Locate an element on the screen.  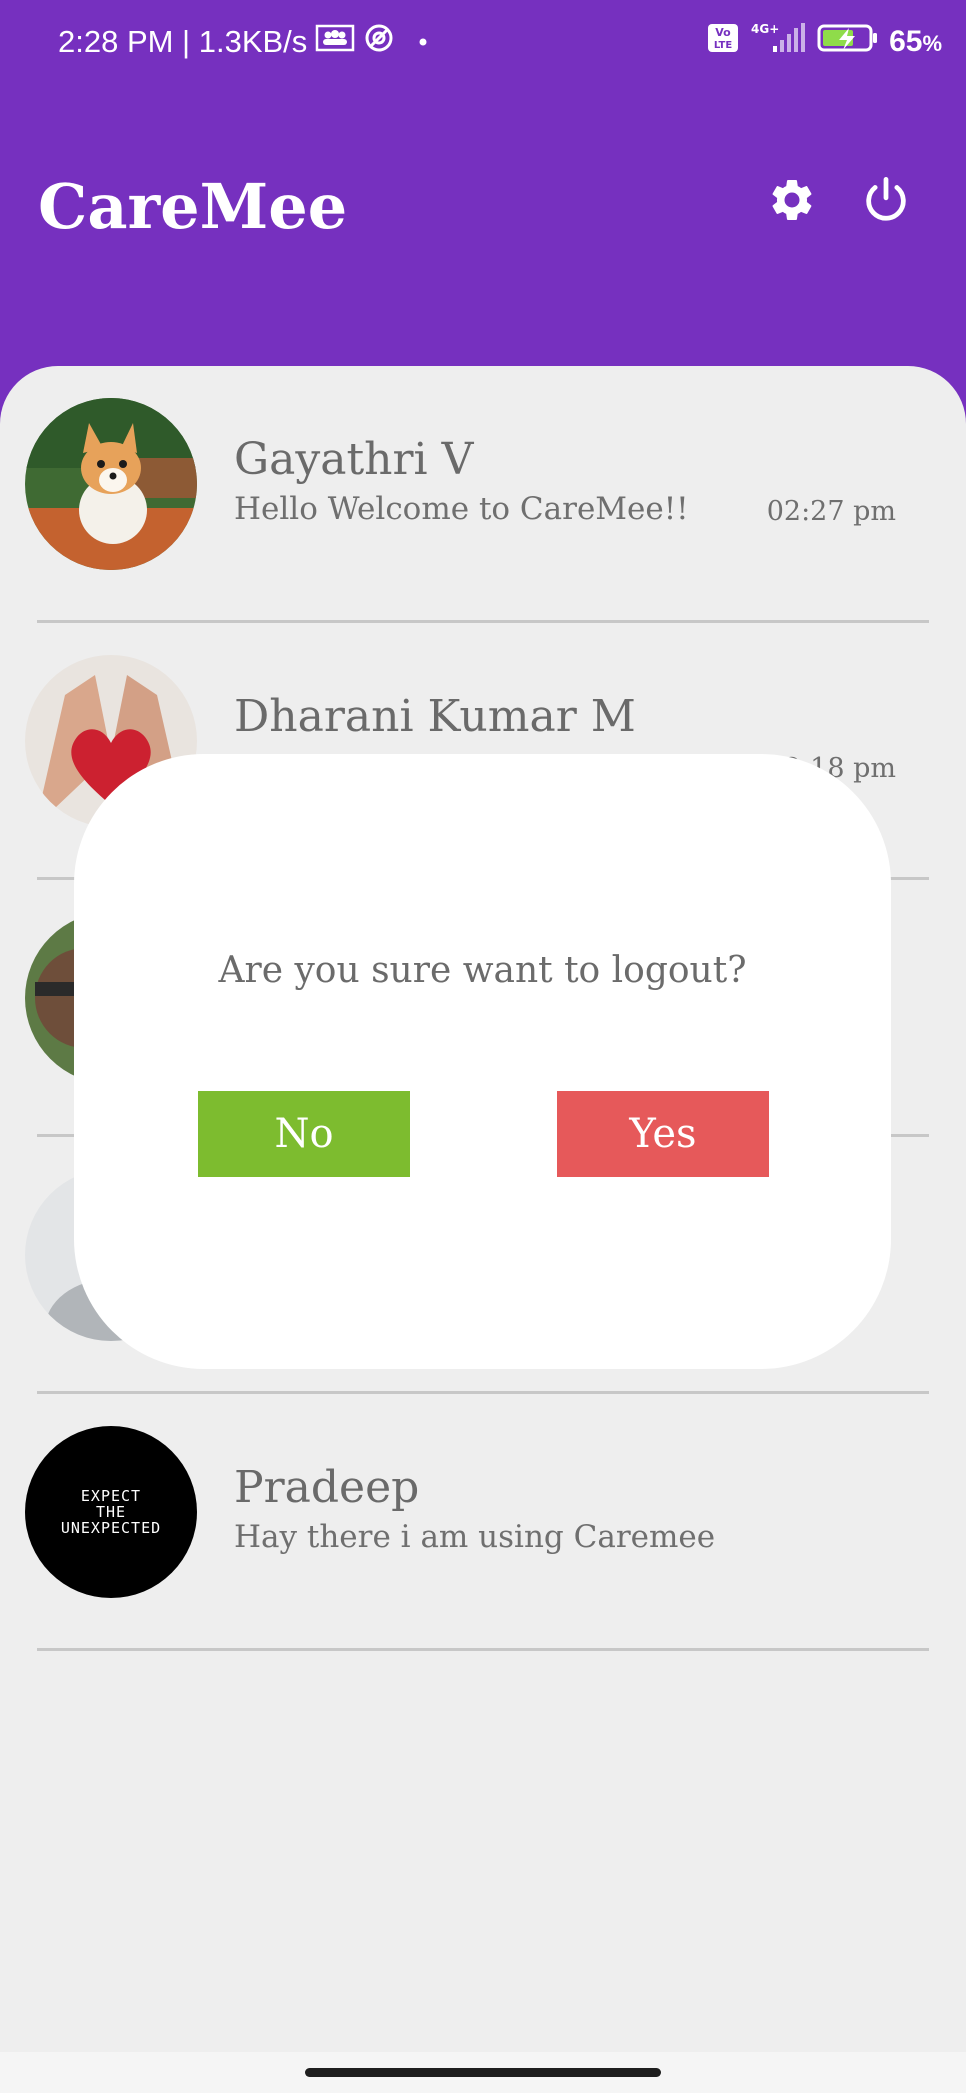
power-icon is located at coordinates (886, 199).